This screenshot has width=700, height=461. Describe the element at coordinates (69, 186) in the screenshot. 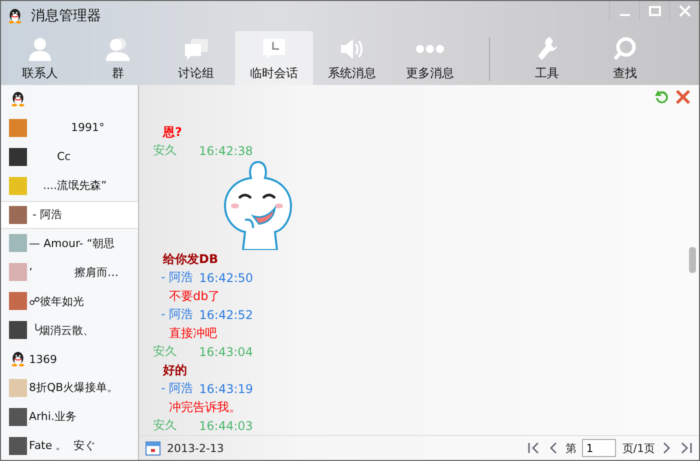

I see `contact-item: ....流氓先森”` at that location.